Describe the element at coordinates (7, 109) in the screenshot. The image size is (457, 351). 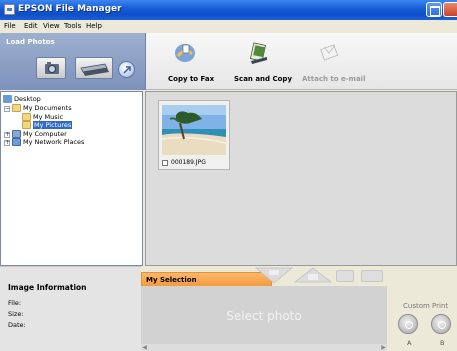
I see `collapse-toggle: −` at that location.